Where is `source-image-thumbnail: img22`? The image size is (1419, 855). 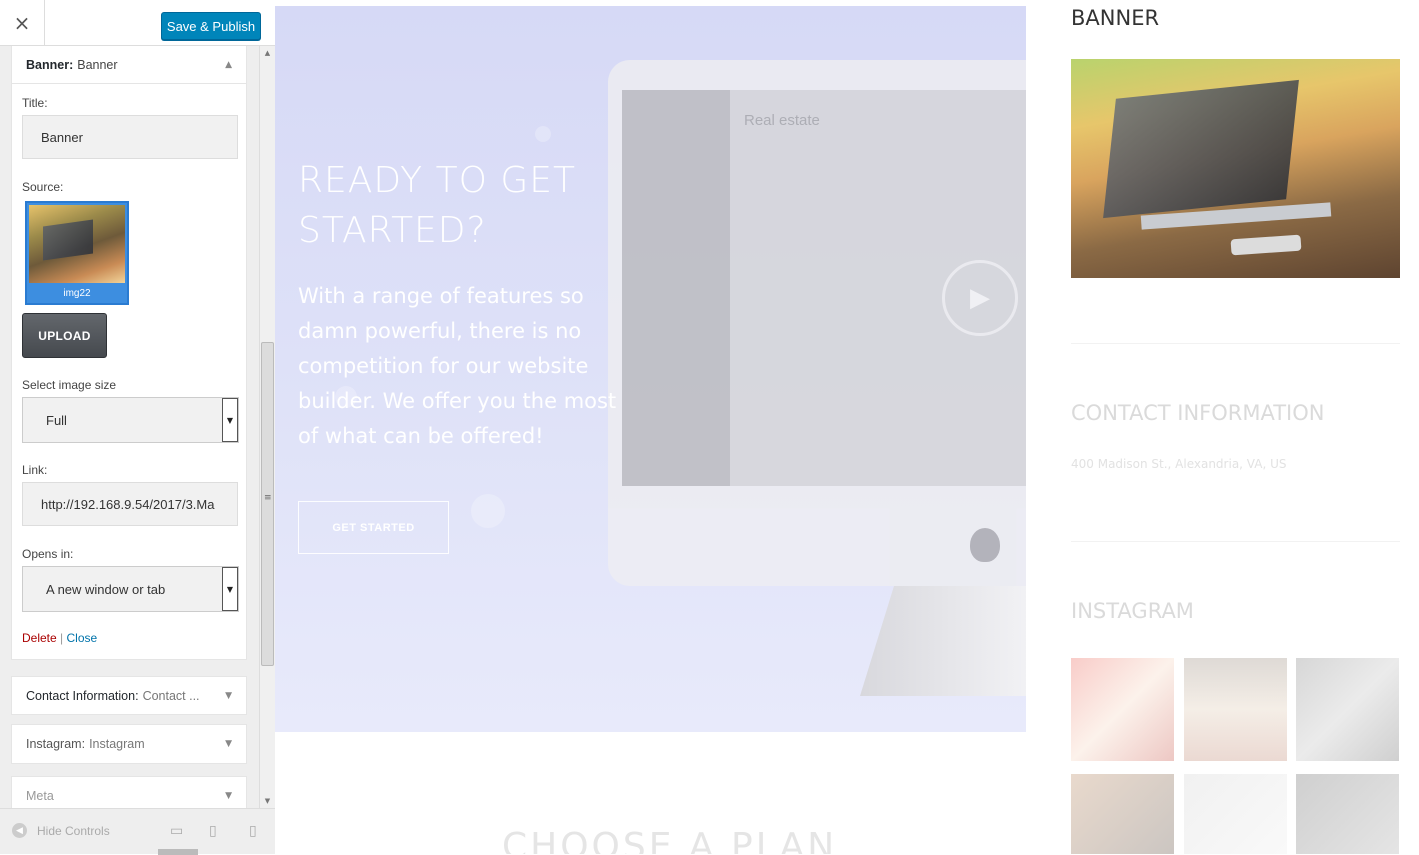 source-image-thumbnail: img22 is located at coordinates (77, 253).